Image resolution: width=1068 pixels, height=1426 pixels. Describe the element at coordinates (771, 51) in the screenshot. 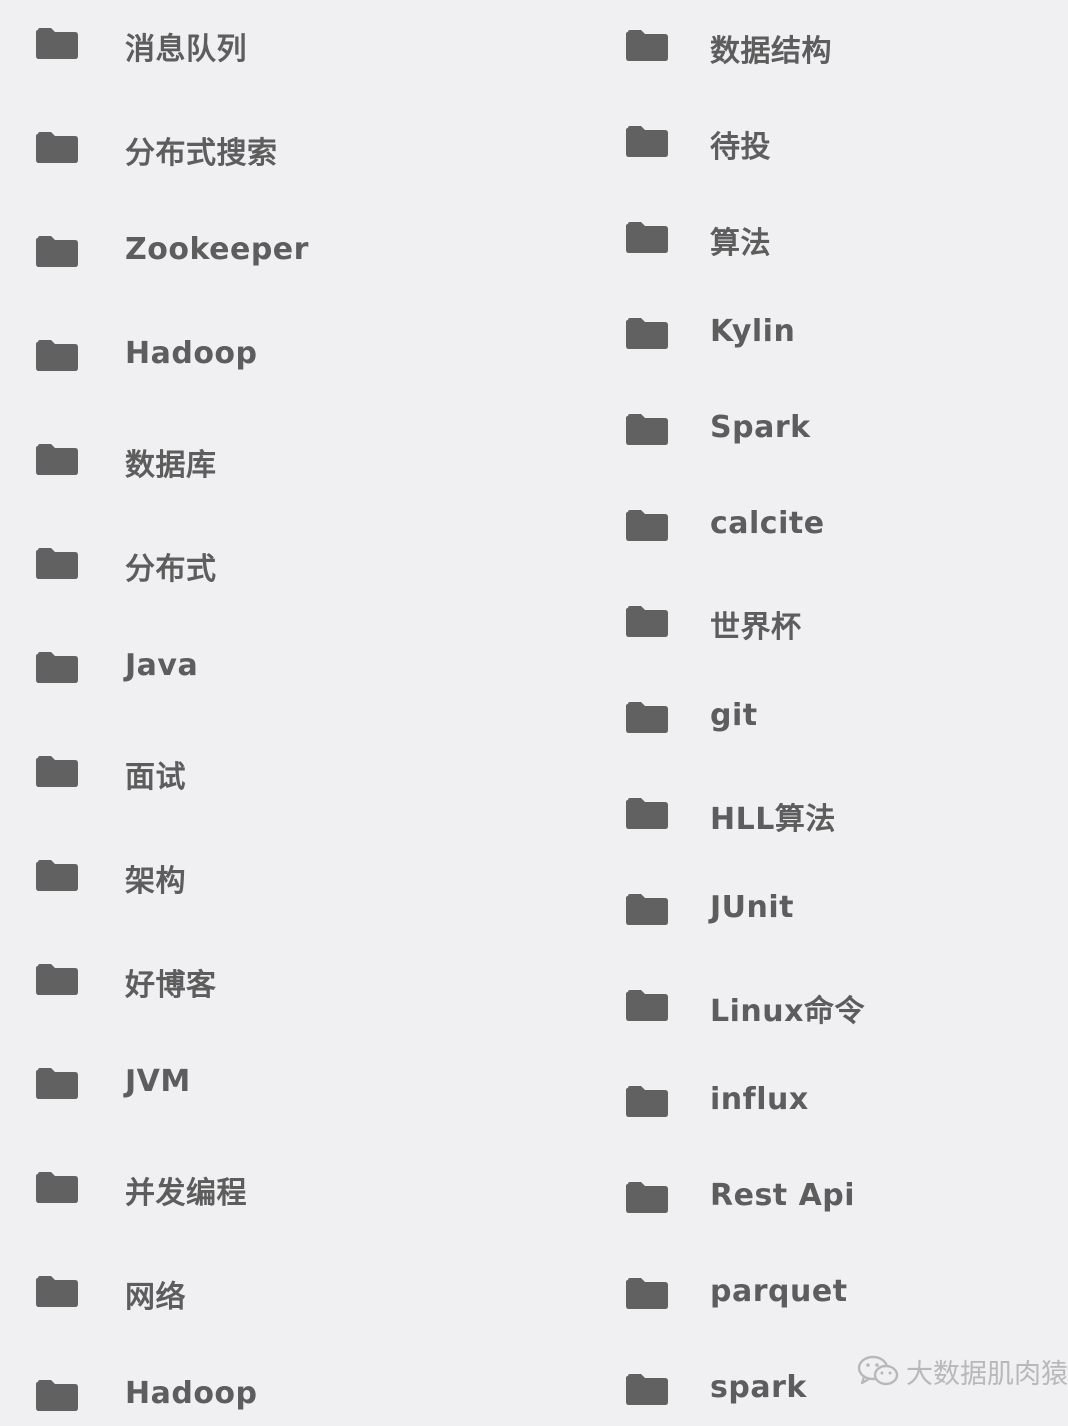

I see `folder-label: 数据结构` at that location.